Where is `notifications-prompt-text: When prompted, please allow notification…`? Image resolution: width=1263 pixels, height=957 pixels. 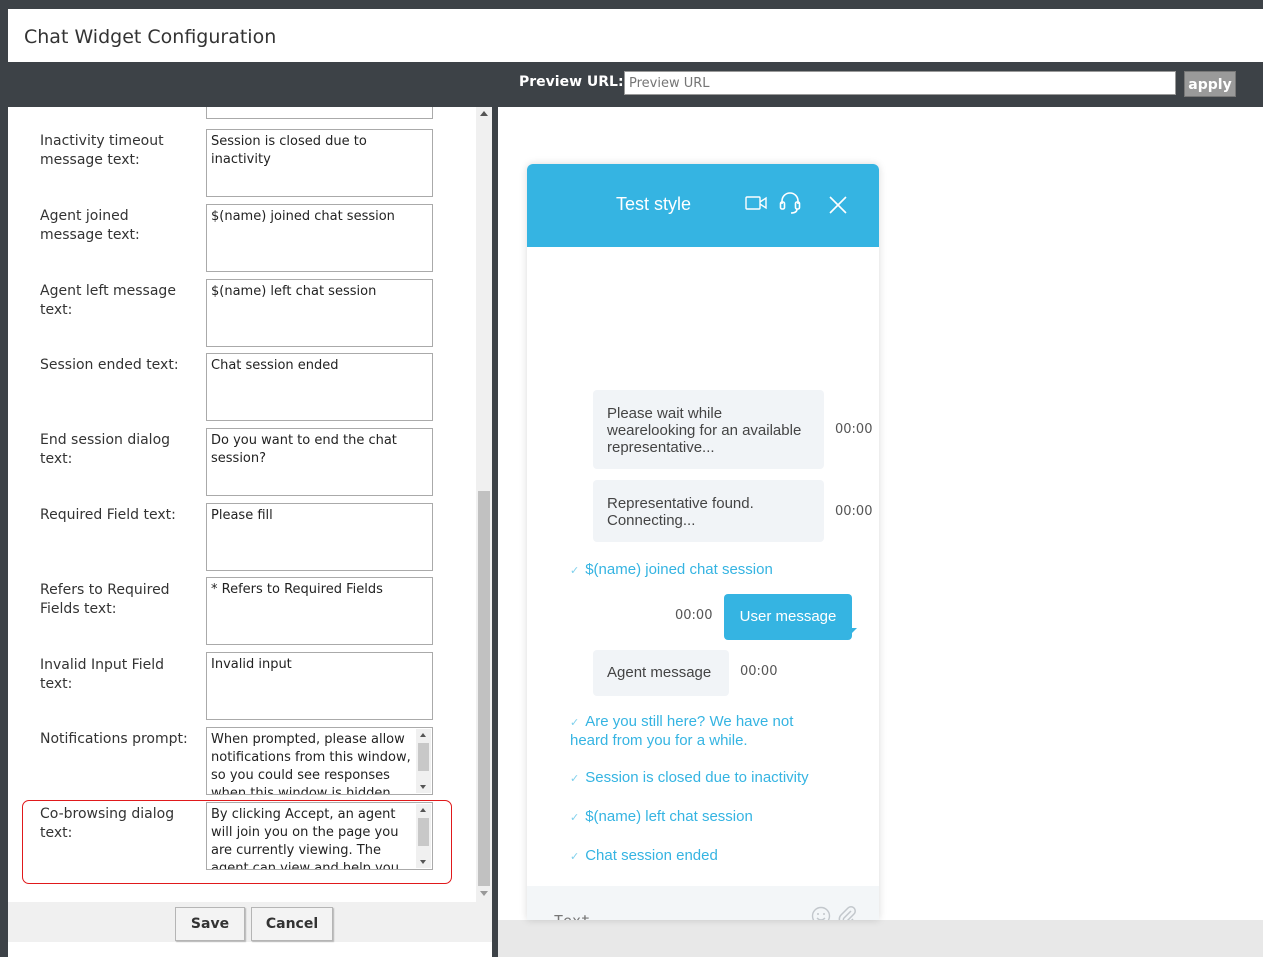 notifications-prompt-text: When prompted, please allow notification… is located at coordinates (311, 763).